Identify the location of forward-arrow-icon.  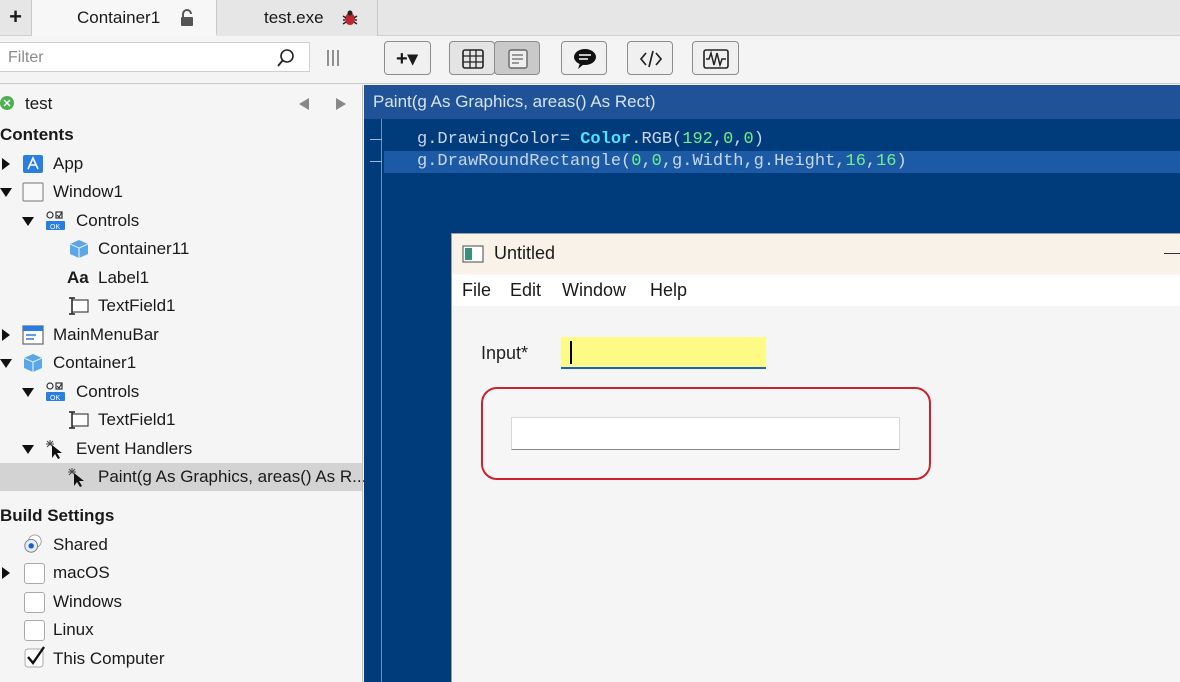
(341, 104).